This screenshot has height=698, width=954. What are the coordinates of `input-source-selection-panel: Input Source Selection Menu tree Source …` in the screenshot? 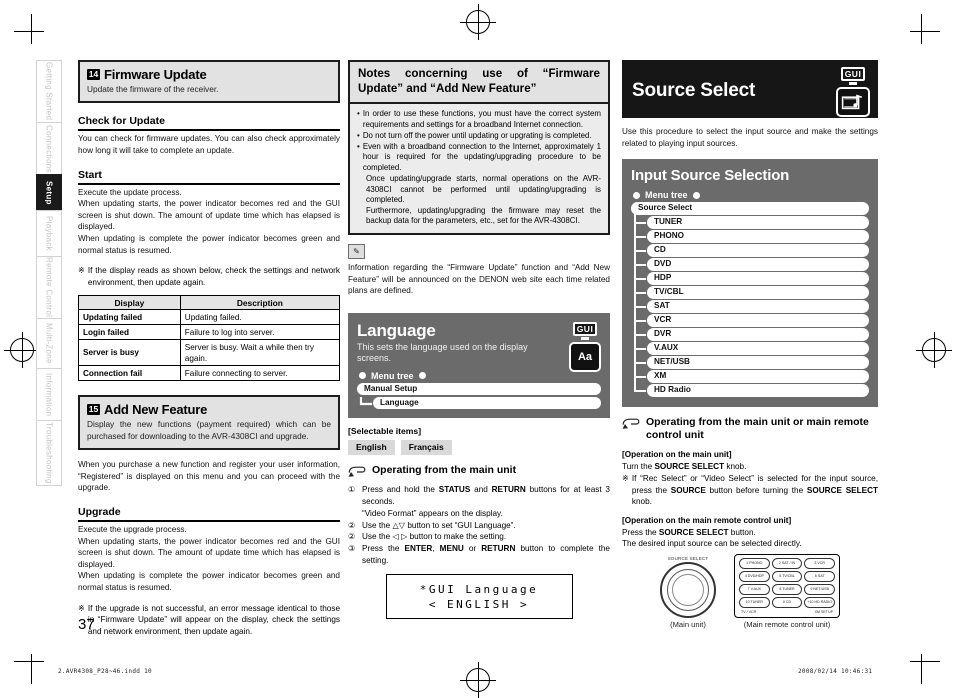 It's located at (750, 283).